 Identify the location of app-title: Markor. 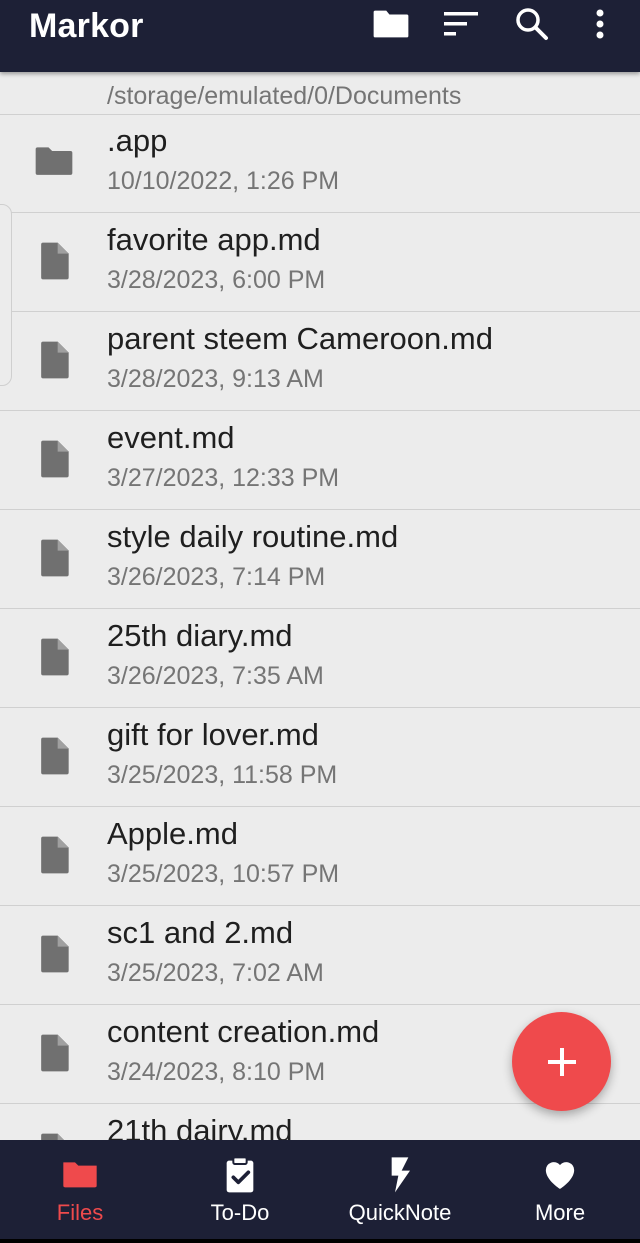
(86, 26).